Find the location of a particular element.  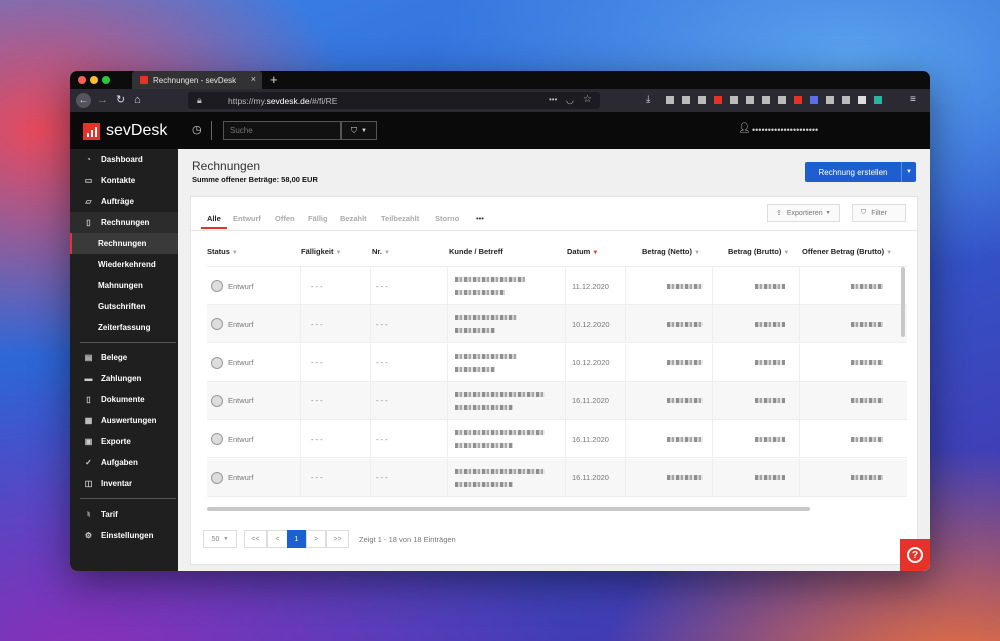

blurred-amount is located at coordinates (685, 324).